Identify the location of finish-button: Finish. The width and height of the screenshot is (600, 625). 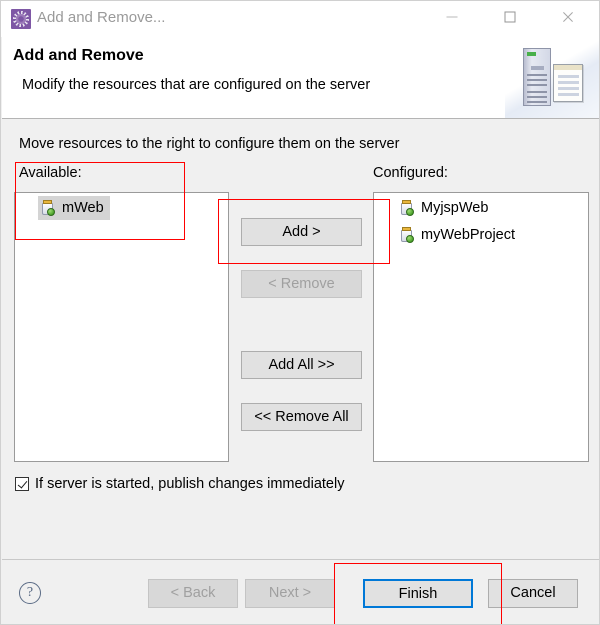
(418, 593).